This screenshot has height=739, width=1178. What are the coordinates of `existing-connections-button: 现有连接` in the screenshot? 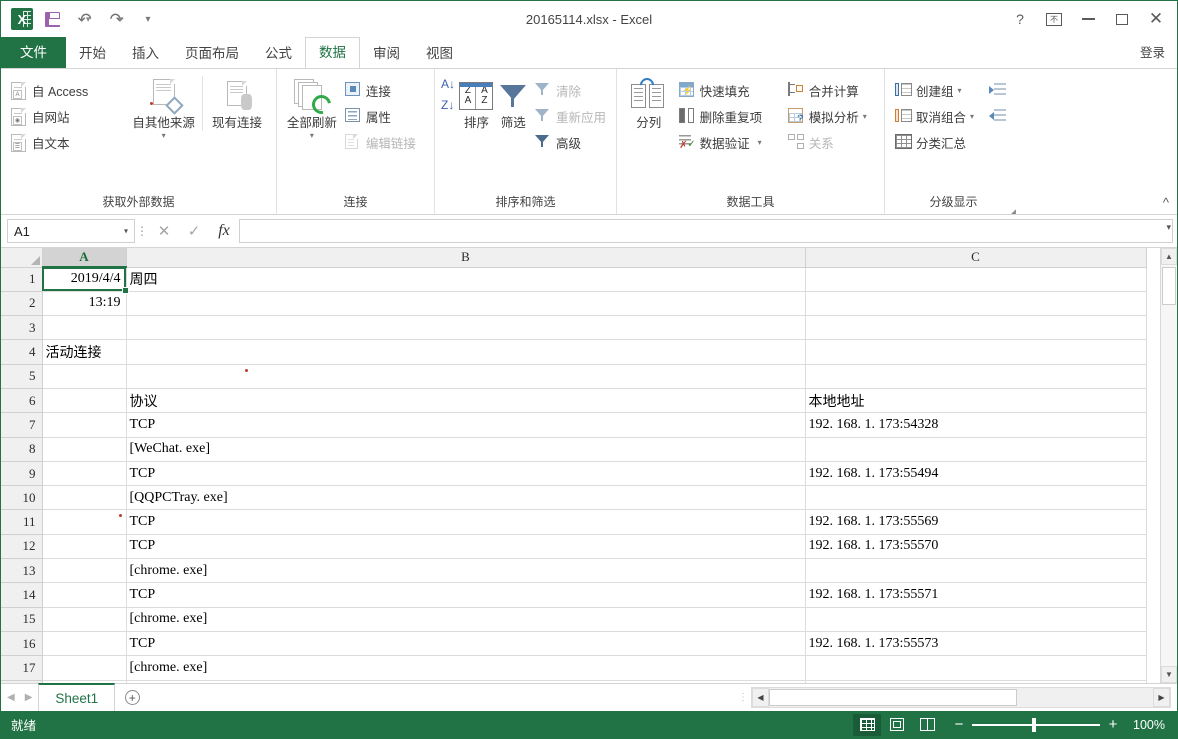 It's located at (236, 103).